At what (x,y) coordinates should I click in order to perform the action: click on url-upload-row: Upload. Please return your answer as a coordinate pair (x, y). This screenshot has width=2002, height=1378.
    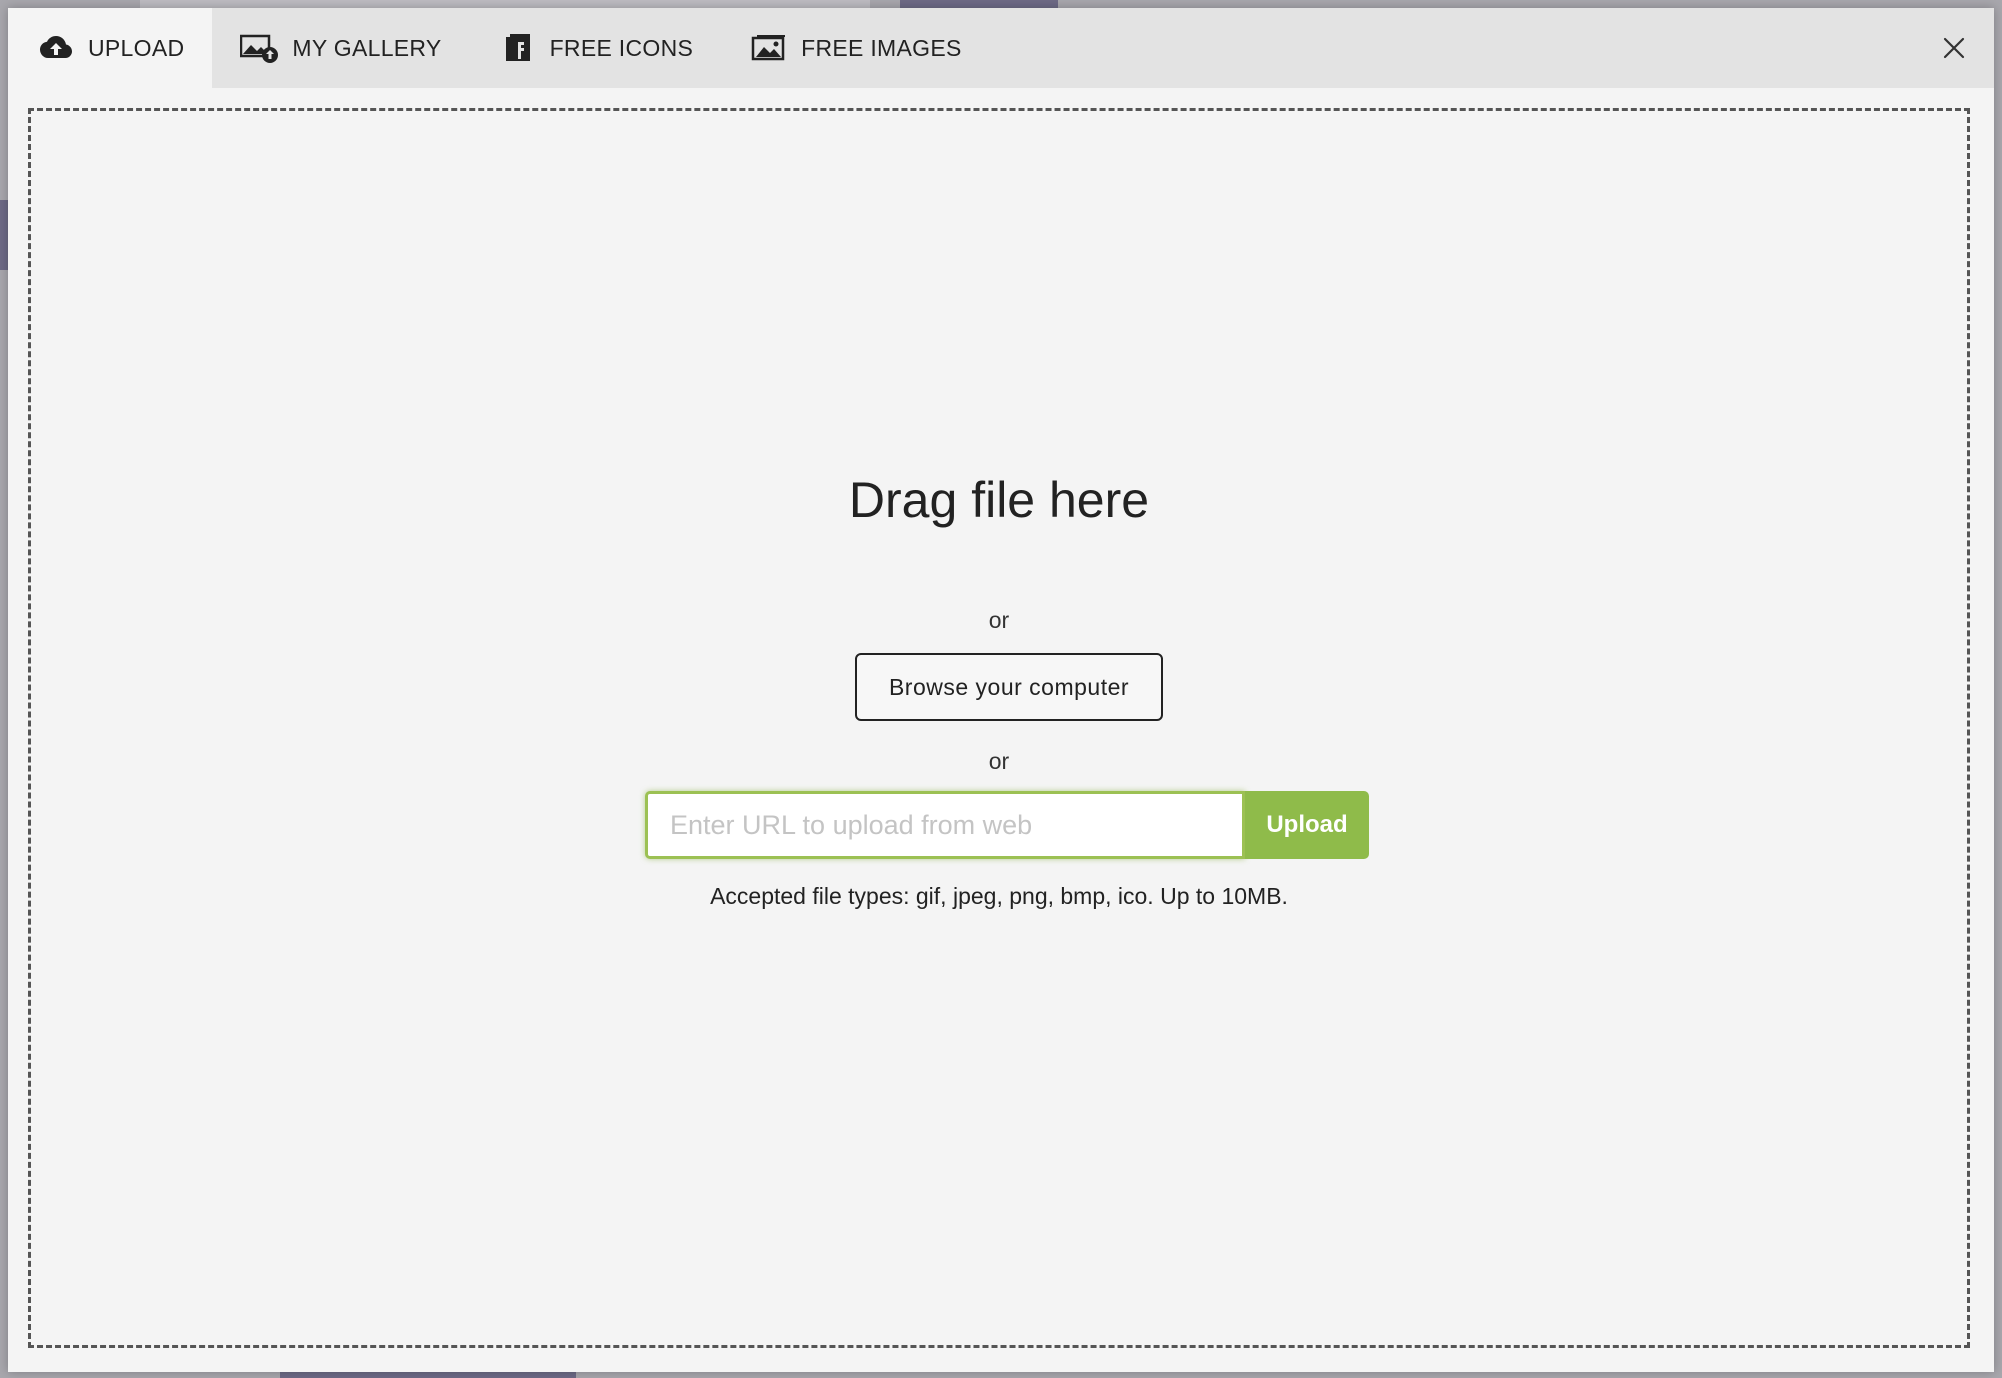
    Looking at the image, I should click on (1007, 825).